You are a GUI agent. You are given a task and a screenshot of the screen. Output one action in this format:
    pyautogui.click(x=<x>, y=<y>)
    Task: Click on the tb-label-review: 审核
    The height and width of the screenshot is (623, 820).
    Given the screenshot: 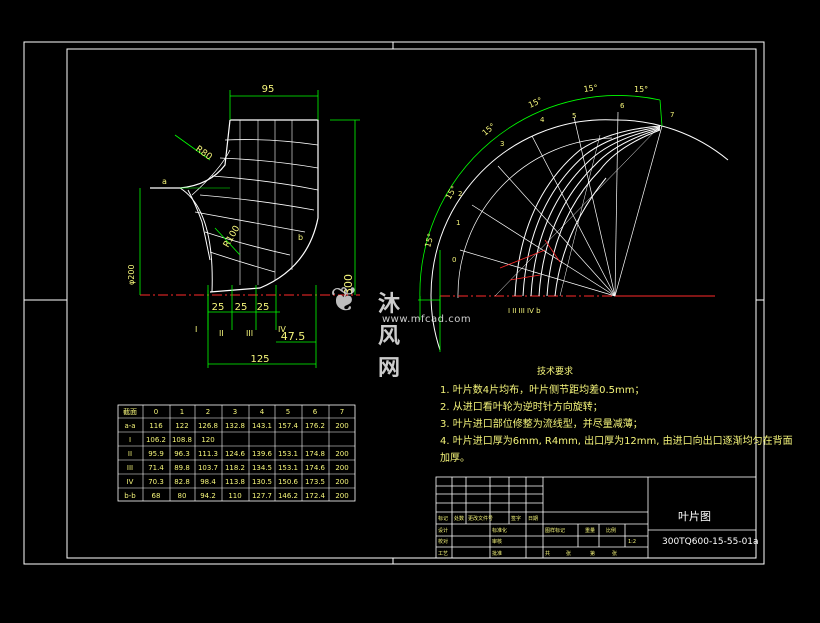 What is the action you would take?
    pyautogui.click(x=497, y=541)
    